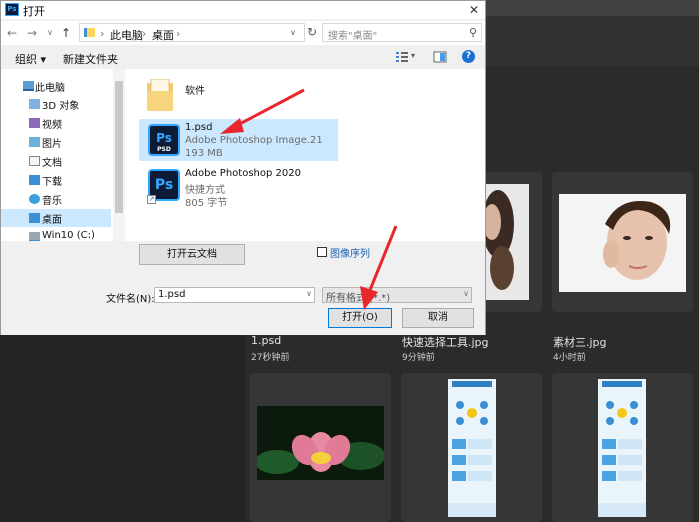 Image resolution: width=699 pixels, height=522 pixels. I want to click on scrollbar-thumb, so click(119, 147).